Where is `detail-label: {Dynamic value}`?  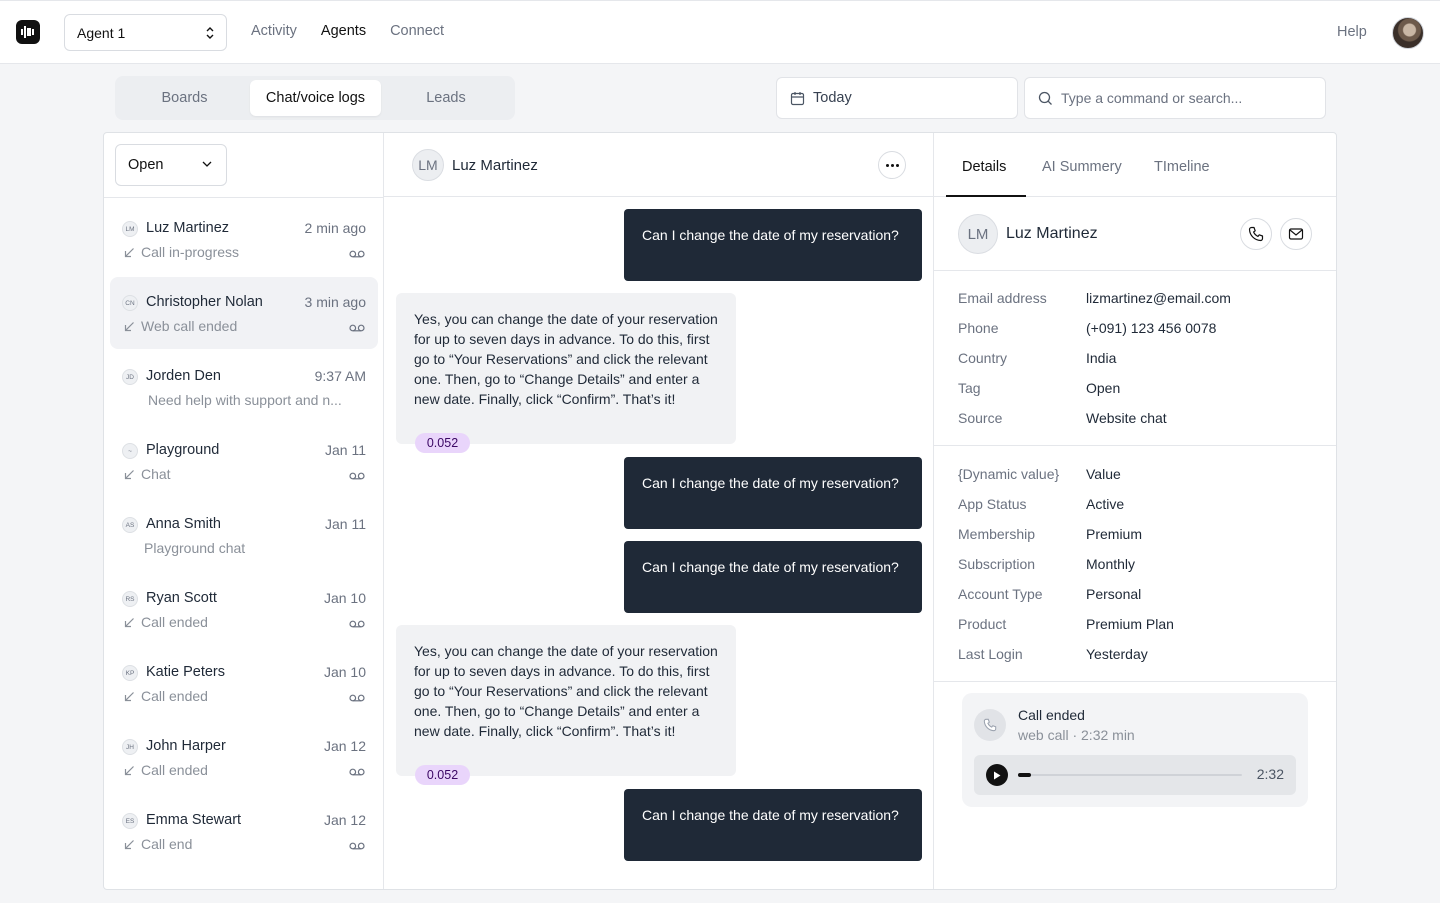 detail-label: {Dynamic value} is located at coordinates (1009, 474).